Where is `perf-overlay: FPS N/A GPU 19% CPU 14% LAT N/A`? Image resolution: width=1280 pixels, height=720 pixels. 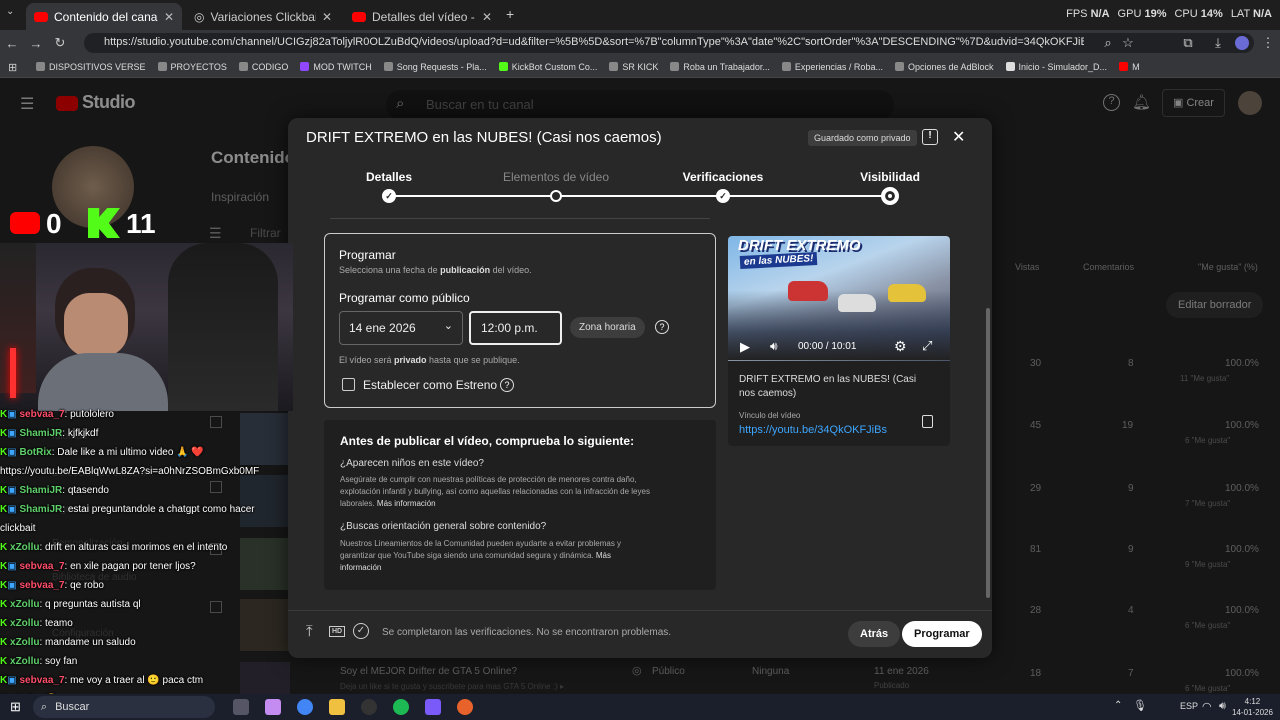
perf-overlay: FPS N/A GPU 19% CPU 14% LAT N/A is located at coordinates (1169, 14).